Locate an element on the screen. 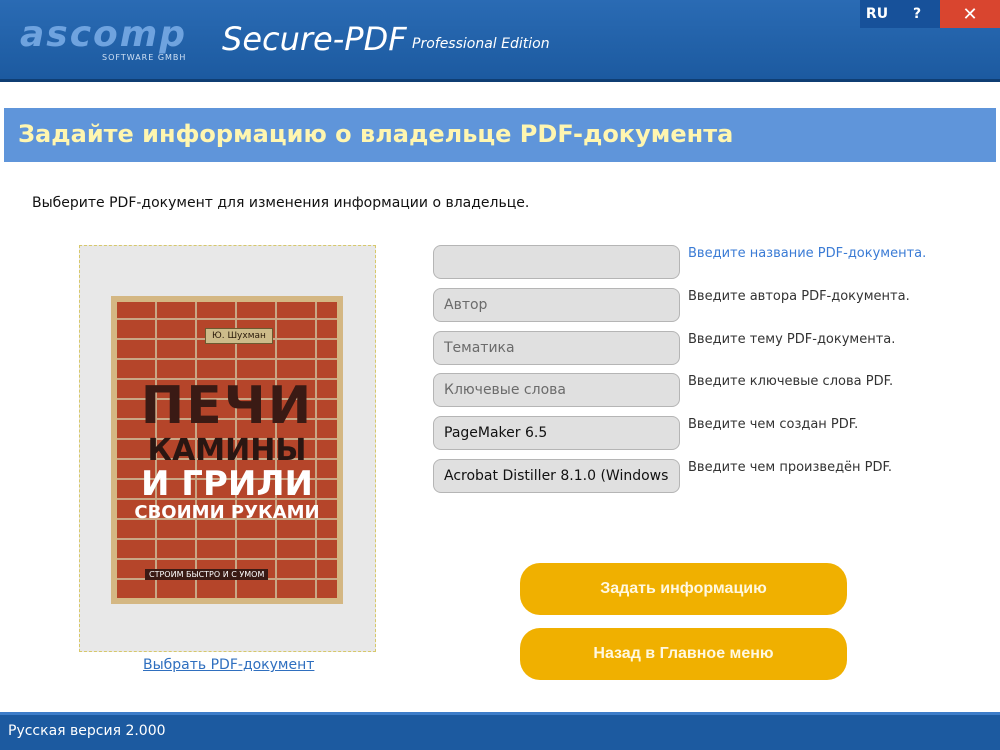  cover-title-line-1: ПЕЧИ is located at coordinates (227, 406).